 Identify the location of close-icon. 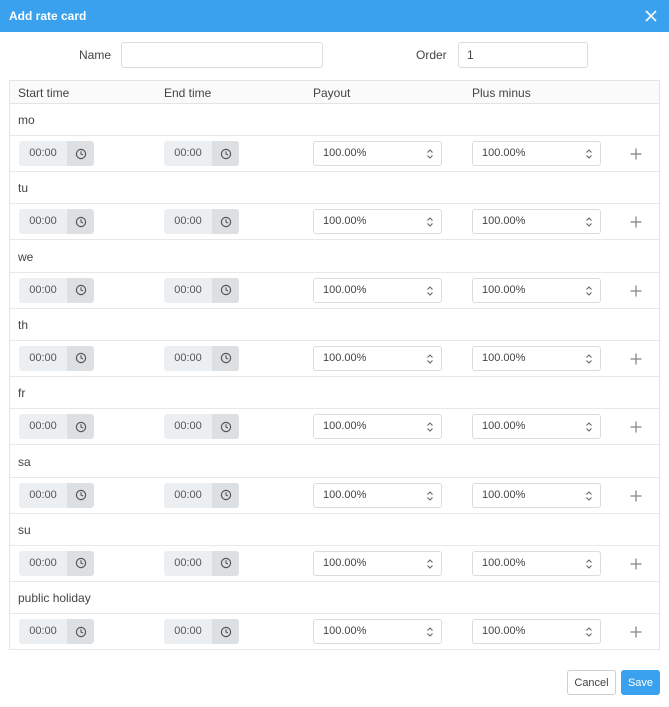
(651, 16).